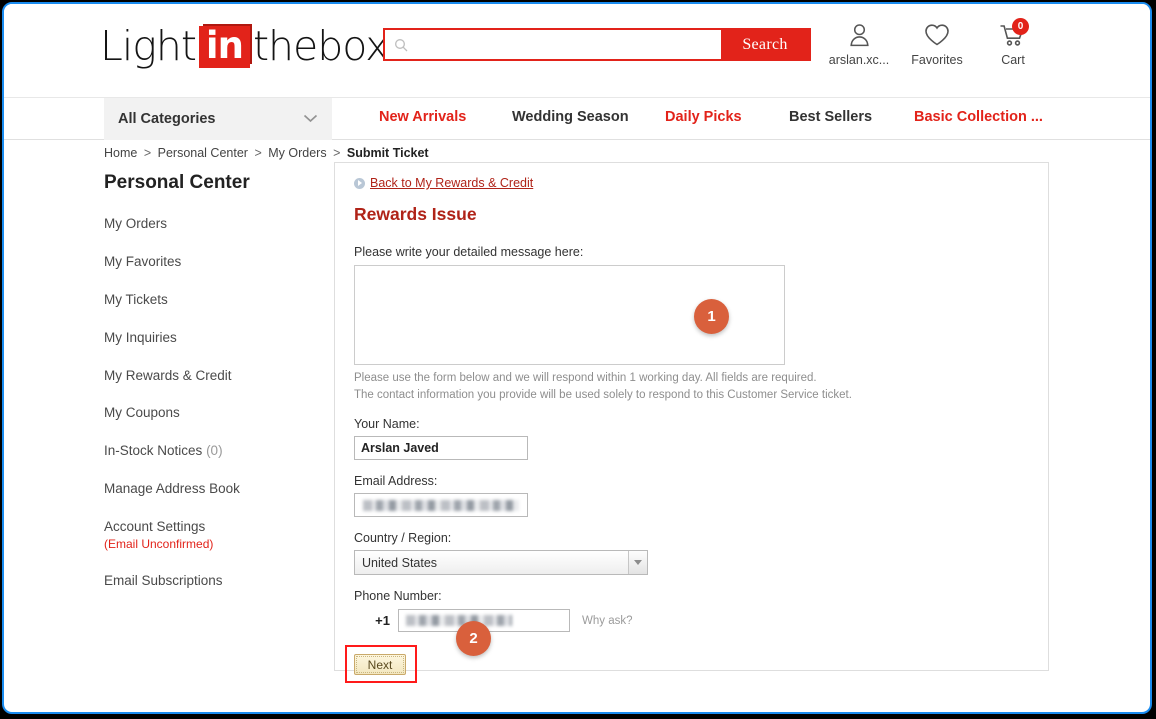  I want to click on page-title: Rewards Issue, so click(415, 214).